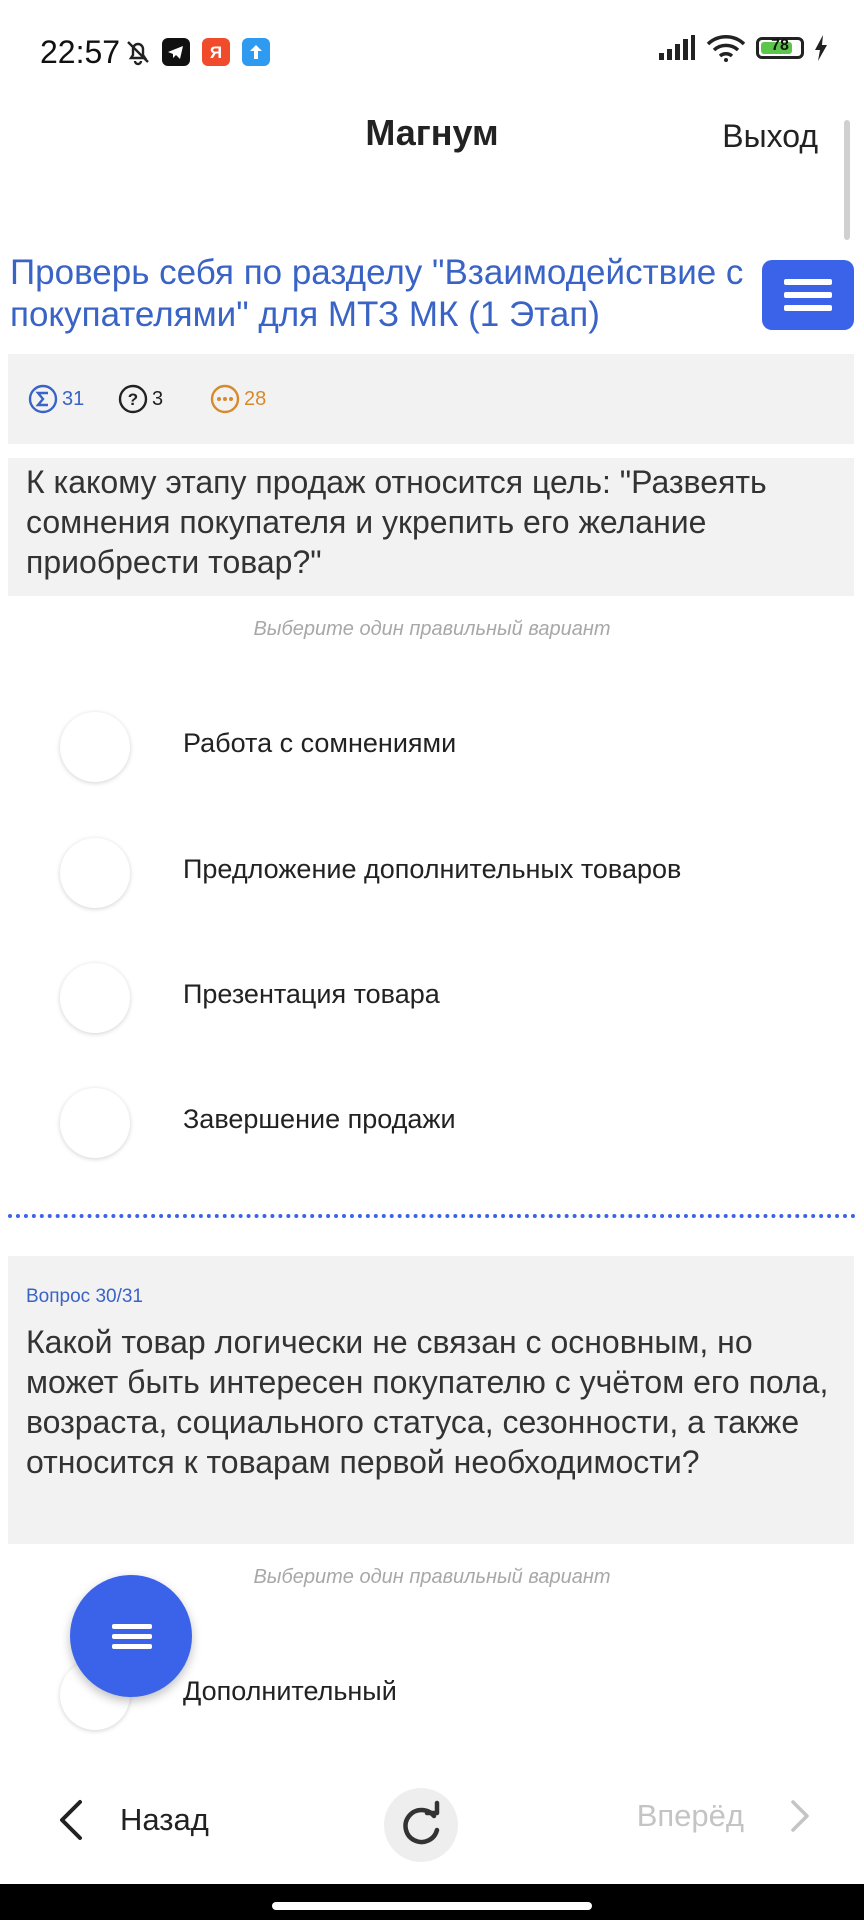  What do you see at coordinates (726, 48) in the screenshot?
I see `wifi-icon` at bounding box center [726, 48].